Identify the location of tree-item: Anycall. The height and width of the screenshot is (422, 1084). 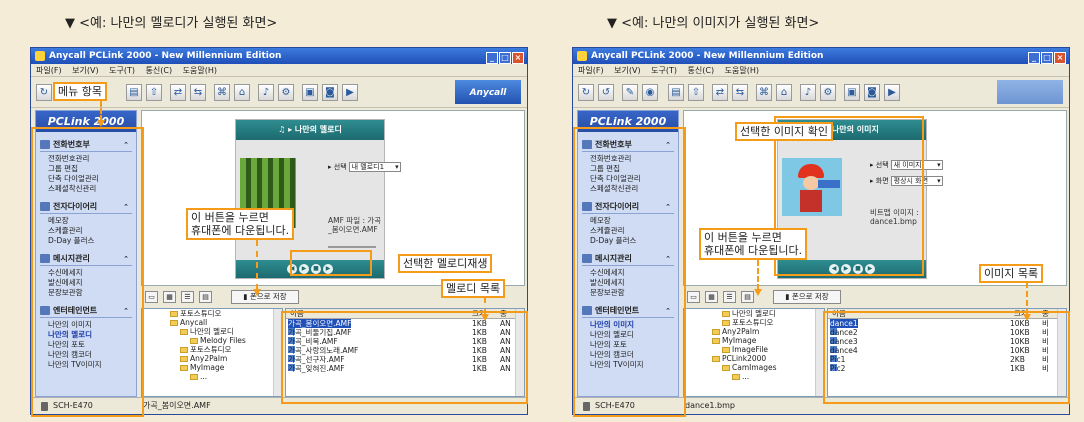
(212, 322).